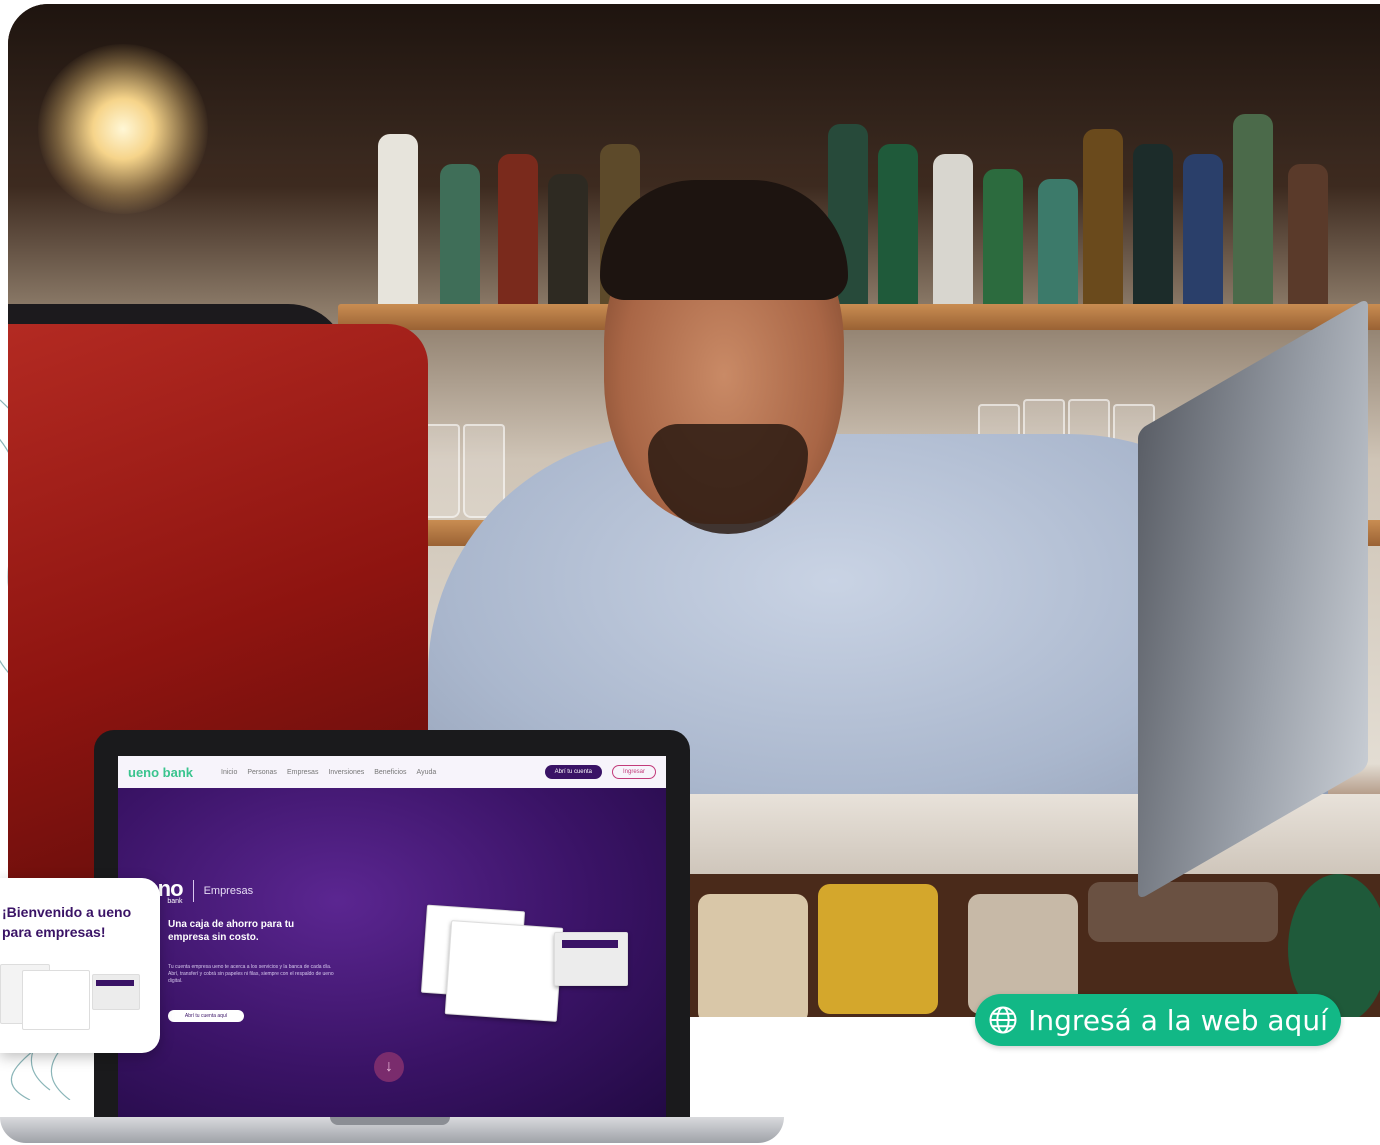  What do you see at coordinates (206, 1016) in the screenshot?
I see `site-cta-button: Abrí tu cuenta aquí` at bounding box center [206, 1016].